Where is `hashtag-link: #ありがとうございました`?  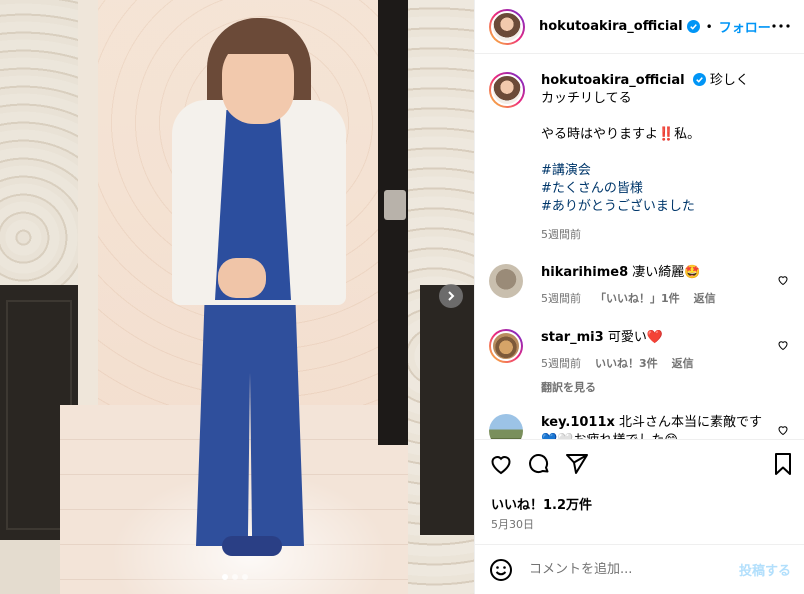 hashtag-link: #ありがとうございました is located at coordinates (665, 207).